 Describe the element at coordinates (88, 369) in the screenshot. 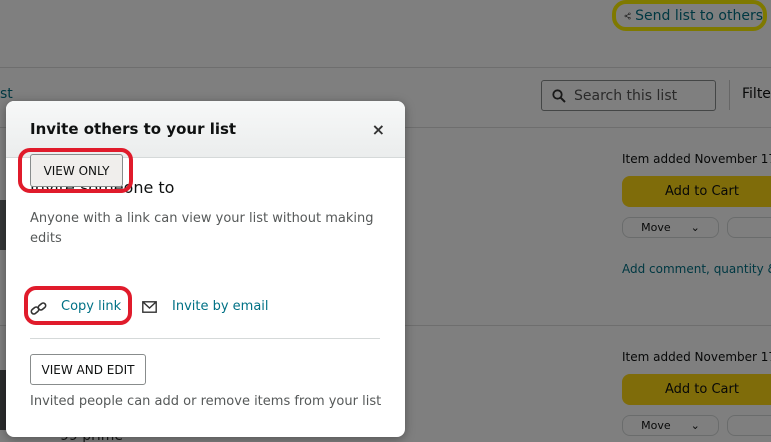

I see `view-and-edit-button: VIEW AND EDIT` at that location.